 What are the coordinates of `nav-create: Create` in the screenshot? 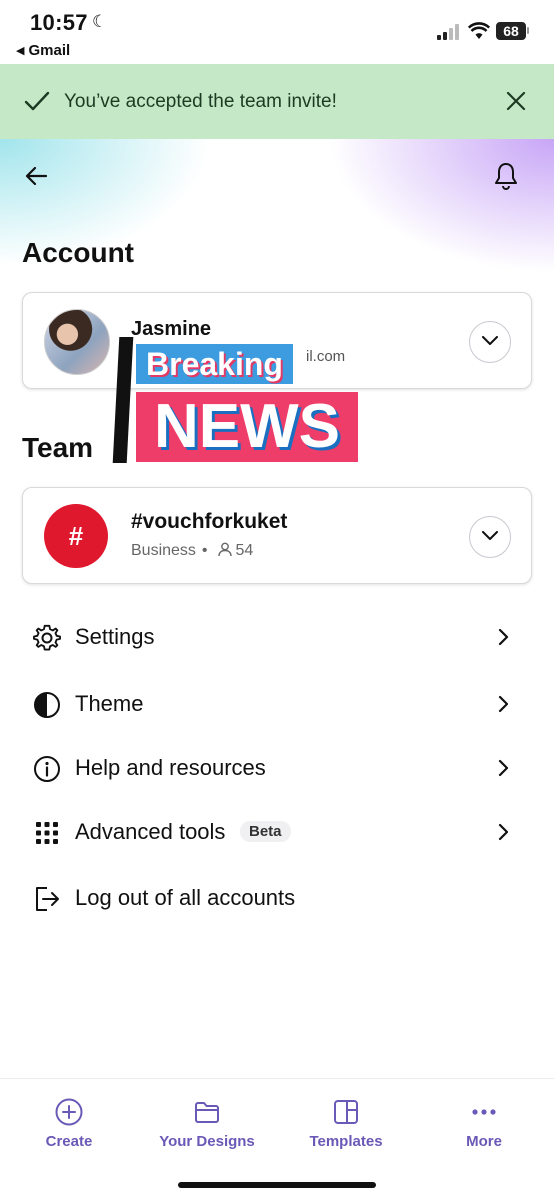 It's located at (69, 1123).